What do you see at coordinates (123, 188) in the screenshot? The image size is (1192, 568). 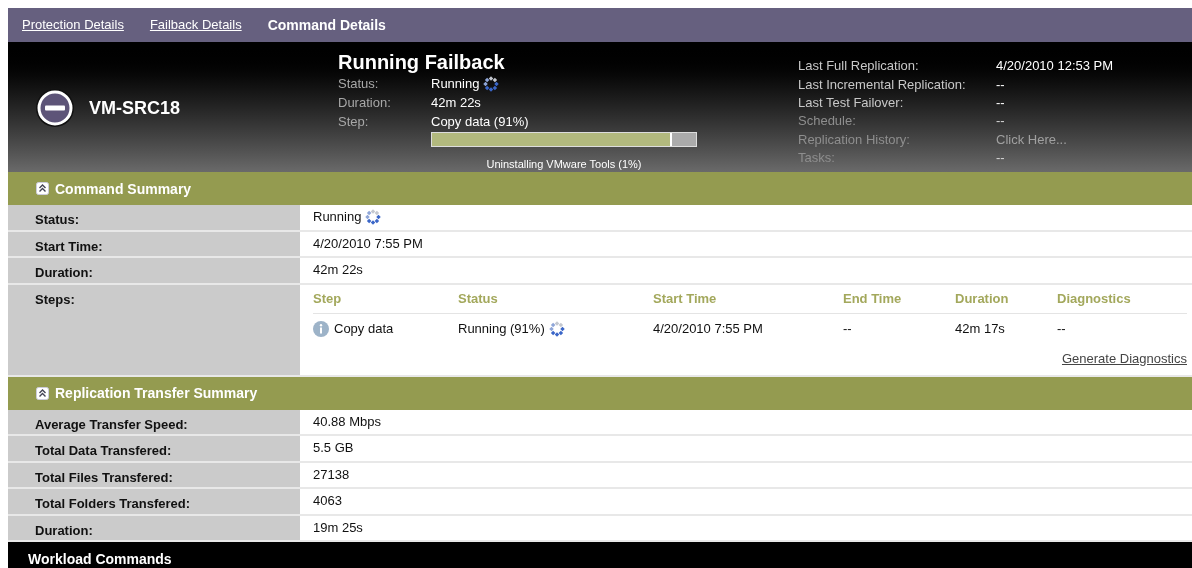 I see `section-title: Command Summary` at bounding box center [123, 188].